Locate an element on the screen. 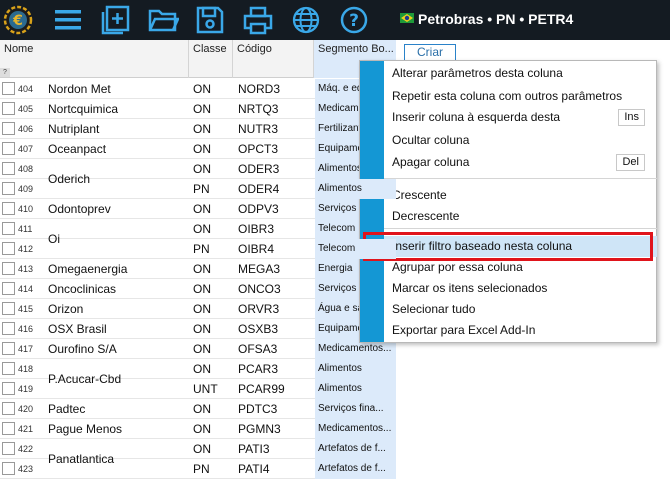  column-header-classe: Classe is located at coordinates (211, 59).